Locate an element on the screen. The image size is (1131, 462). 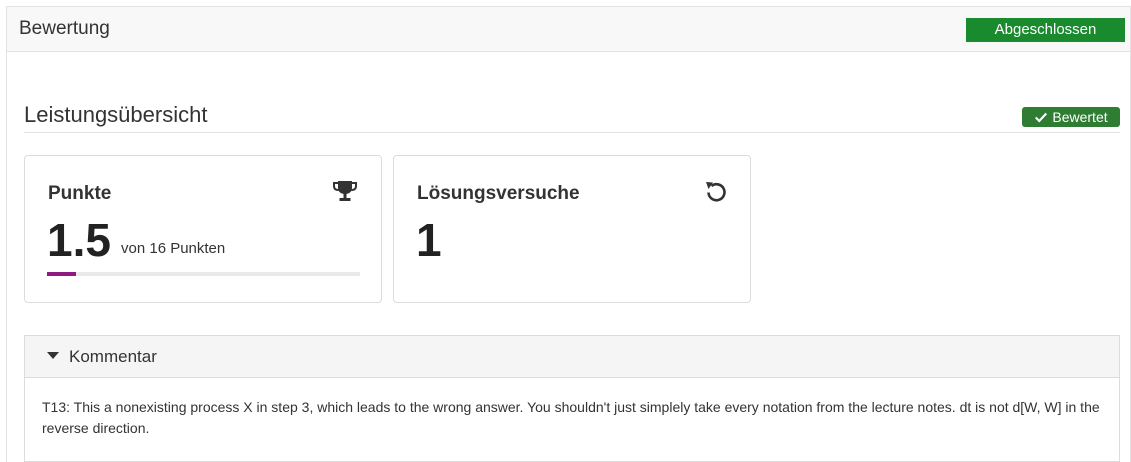
panel-header: Bewertung Abgeschlossen is located at coordinates (568, 29).